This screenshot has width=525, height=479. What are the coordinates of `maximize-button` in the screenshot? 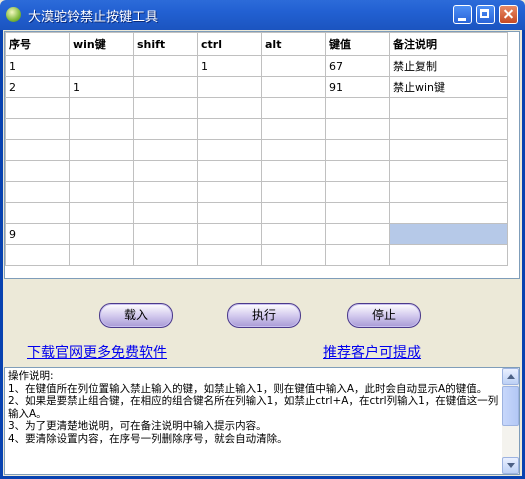 It's located at (485, 14).